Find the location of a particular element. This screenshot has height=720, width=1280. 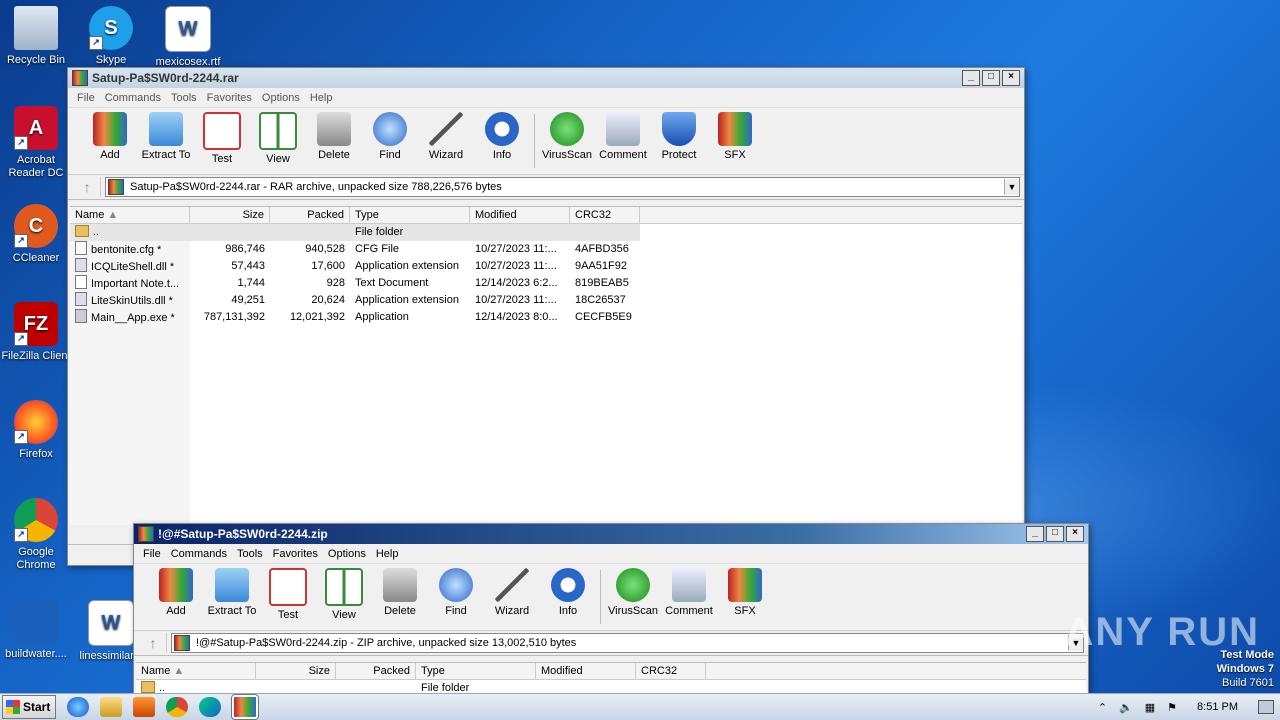

start-button: Start is located at coordinates (29, 707).